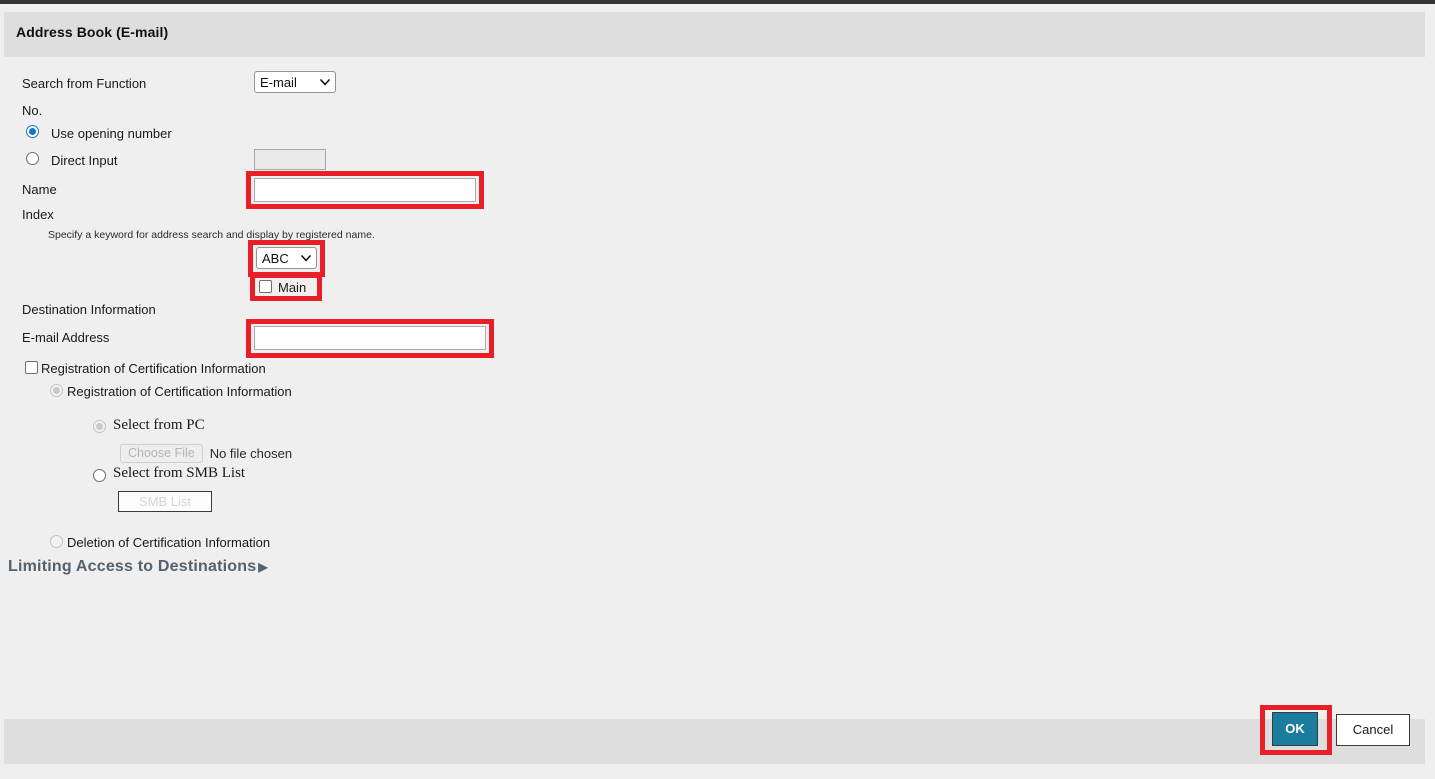  Describe the element at coordinates (251, 453) in the screenshot. I see `chosen-file-name: No file chosen` at that location.